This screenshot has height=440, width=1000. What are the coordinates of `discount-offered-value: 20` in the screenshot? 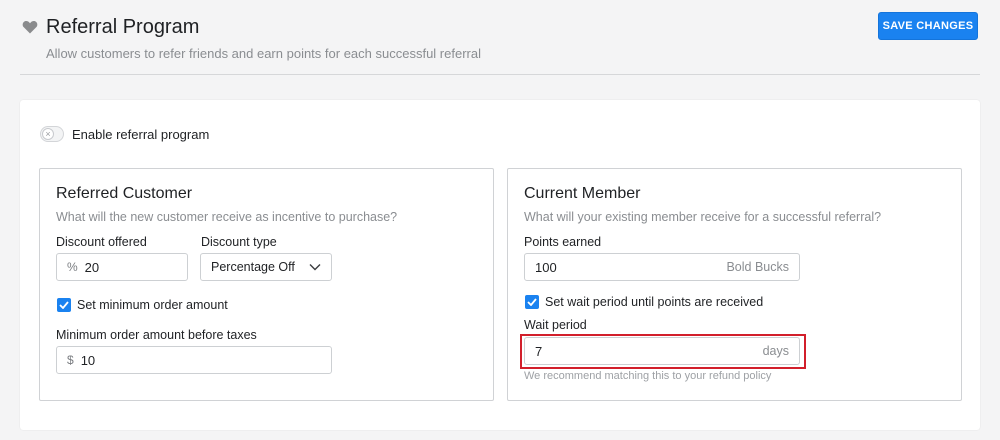 It's located at (92, 267).